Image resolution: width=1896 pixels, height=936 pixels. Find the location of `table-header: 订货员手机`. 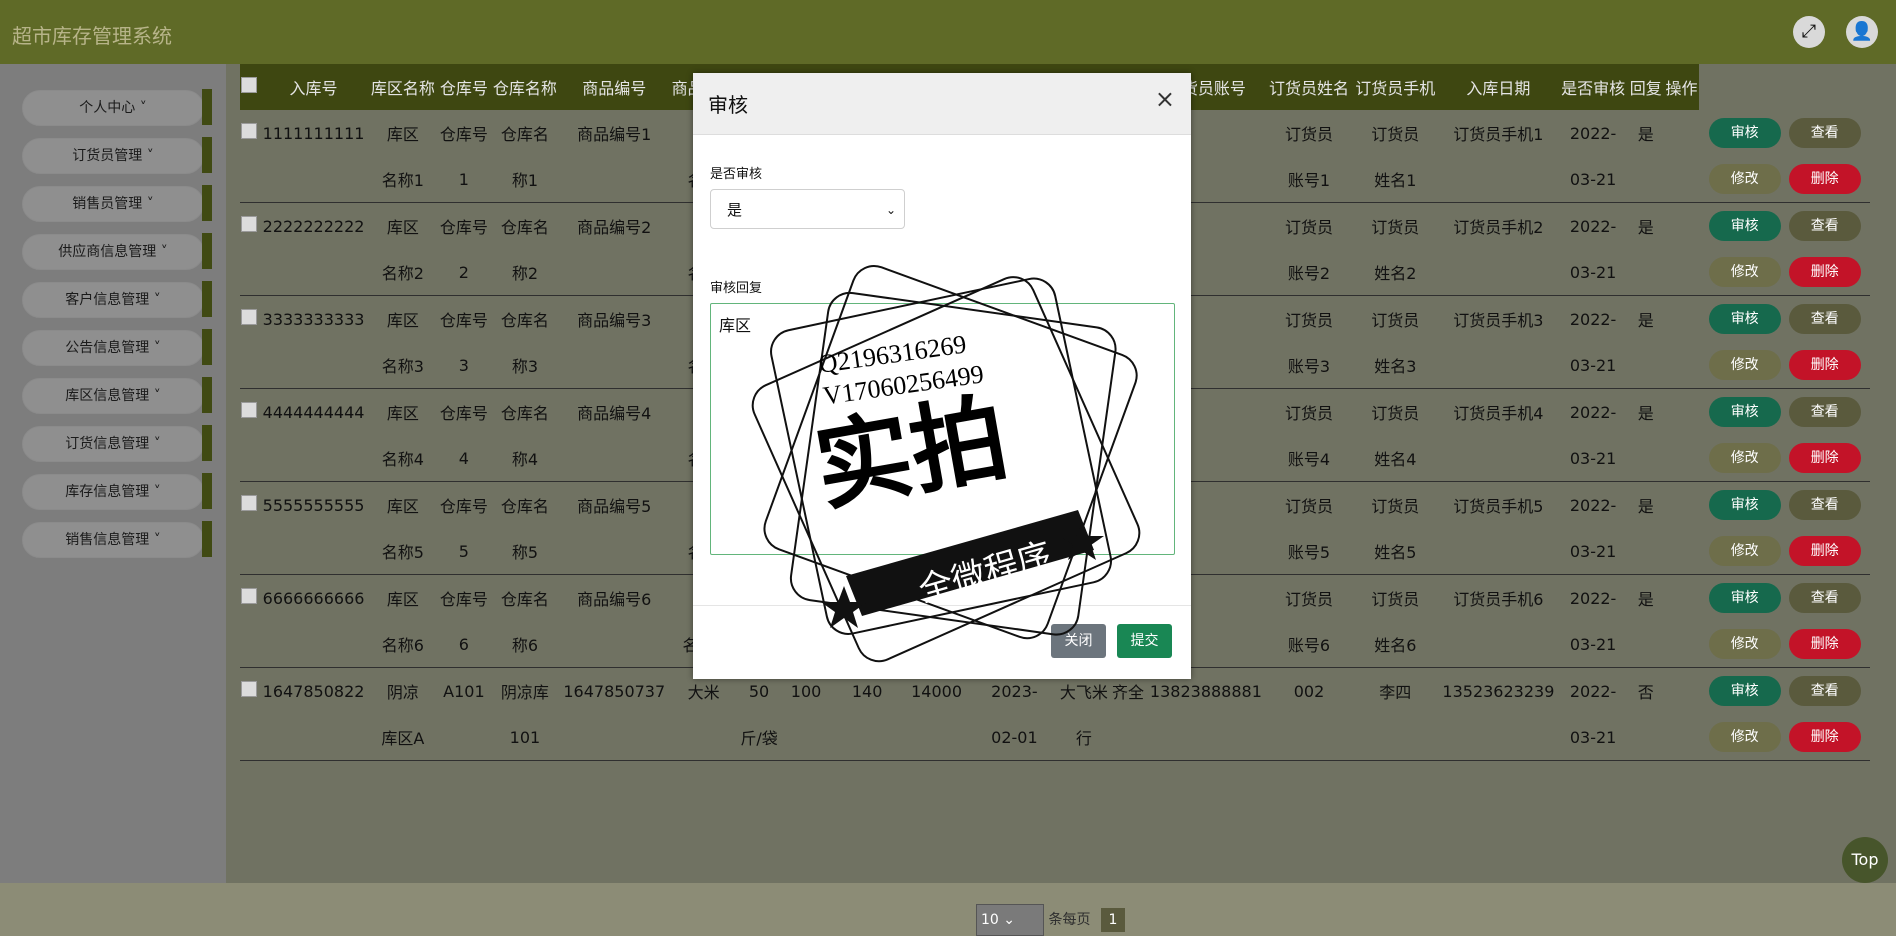

table-header: 订货员手机 is located at coordinates (1395, 87).